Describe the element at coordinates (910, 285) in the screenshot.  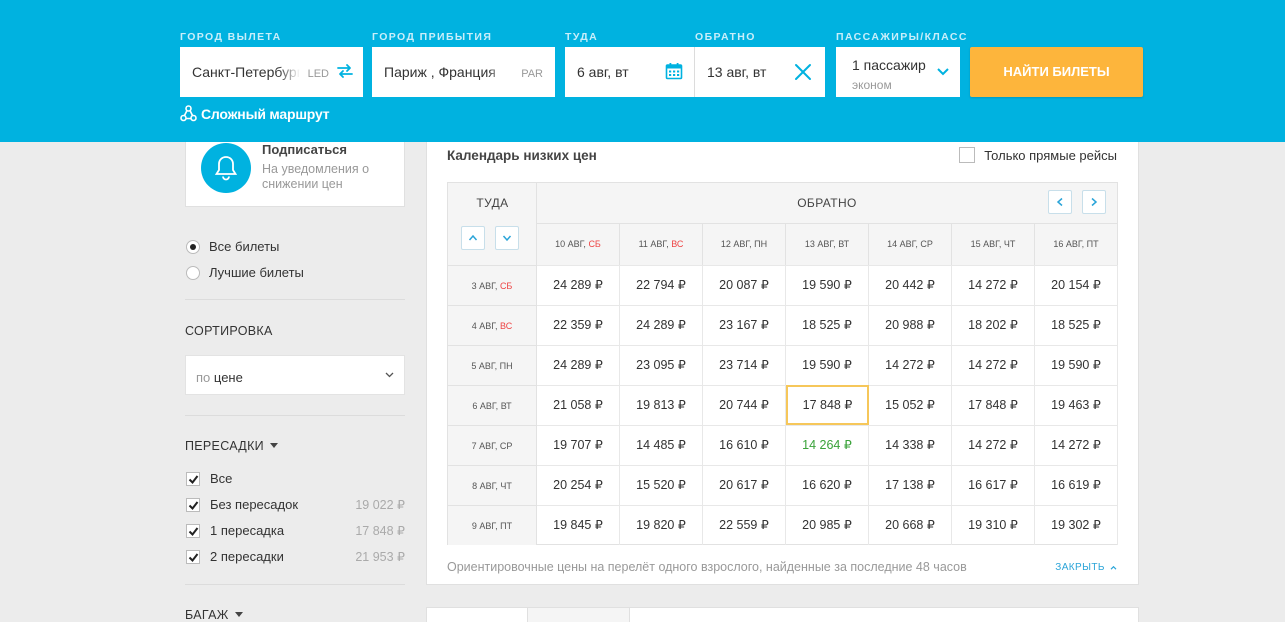
I see `price-cell: 20 442 ₽` at that location.